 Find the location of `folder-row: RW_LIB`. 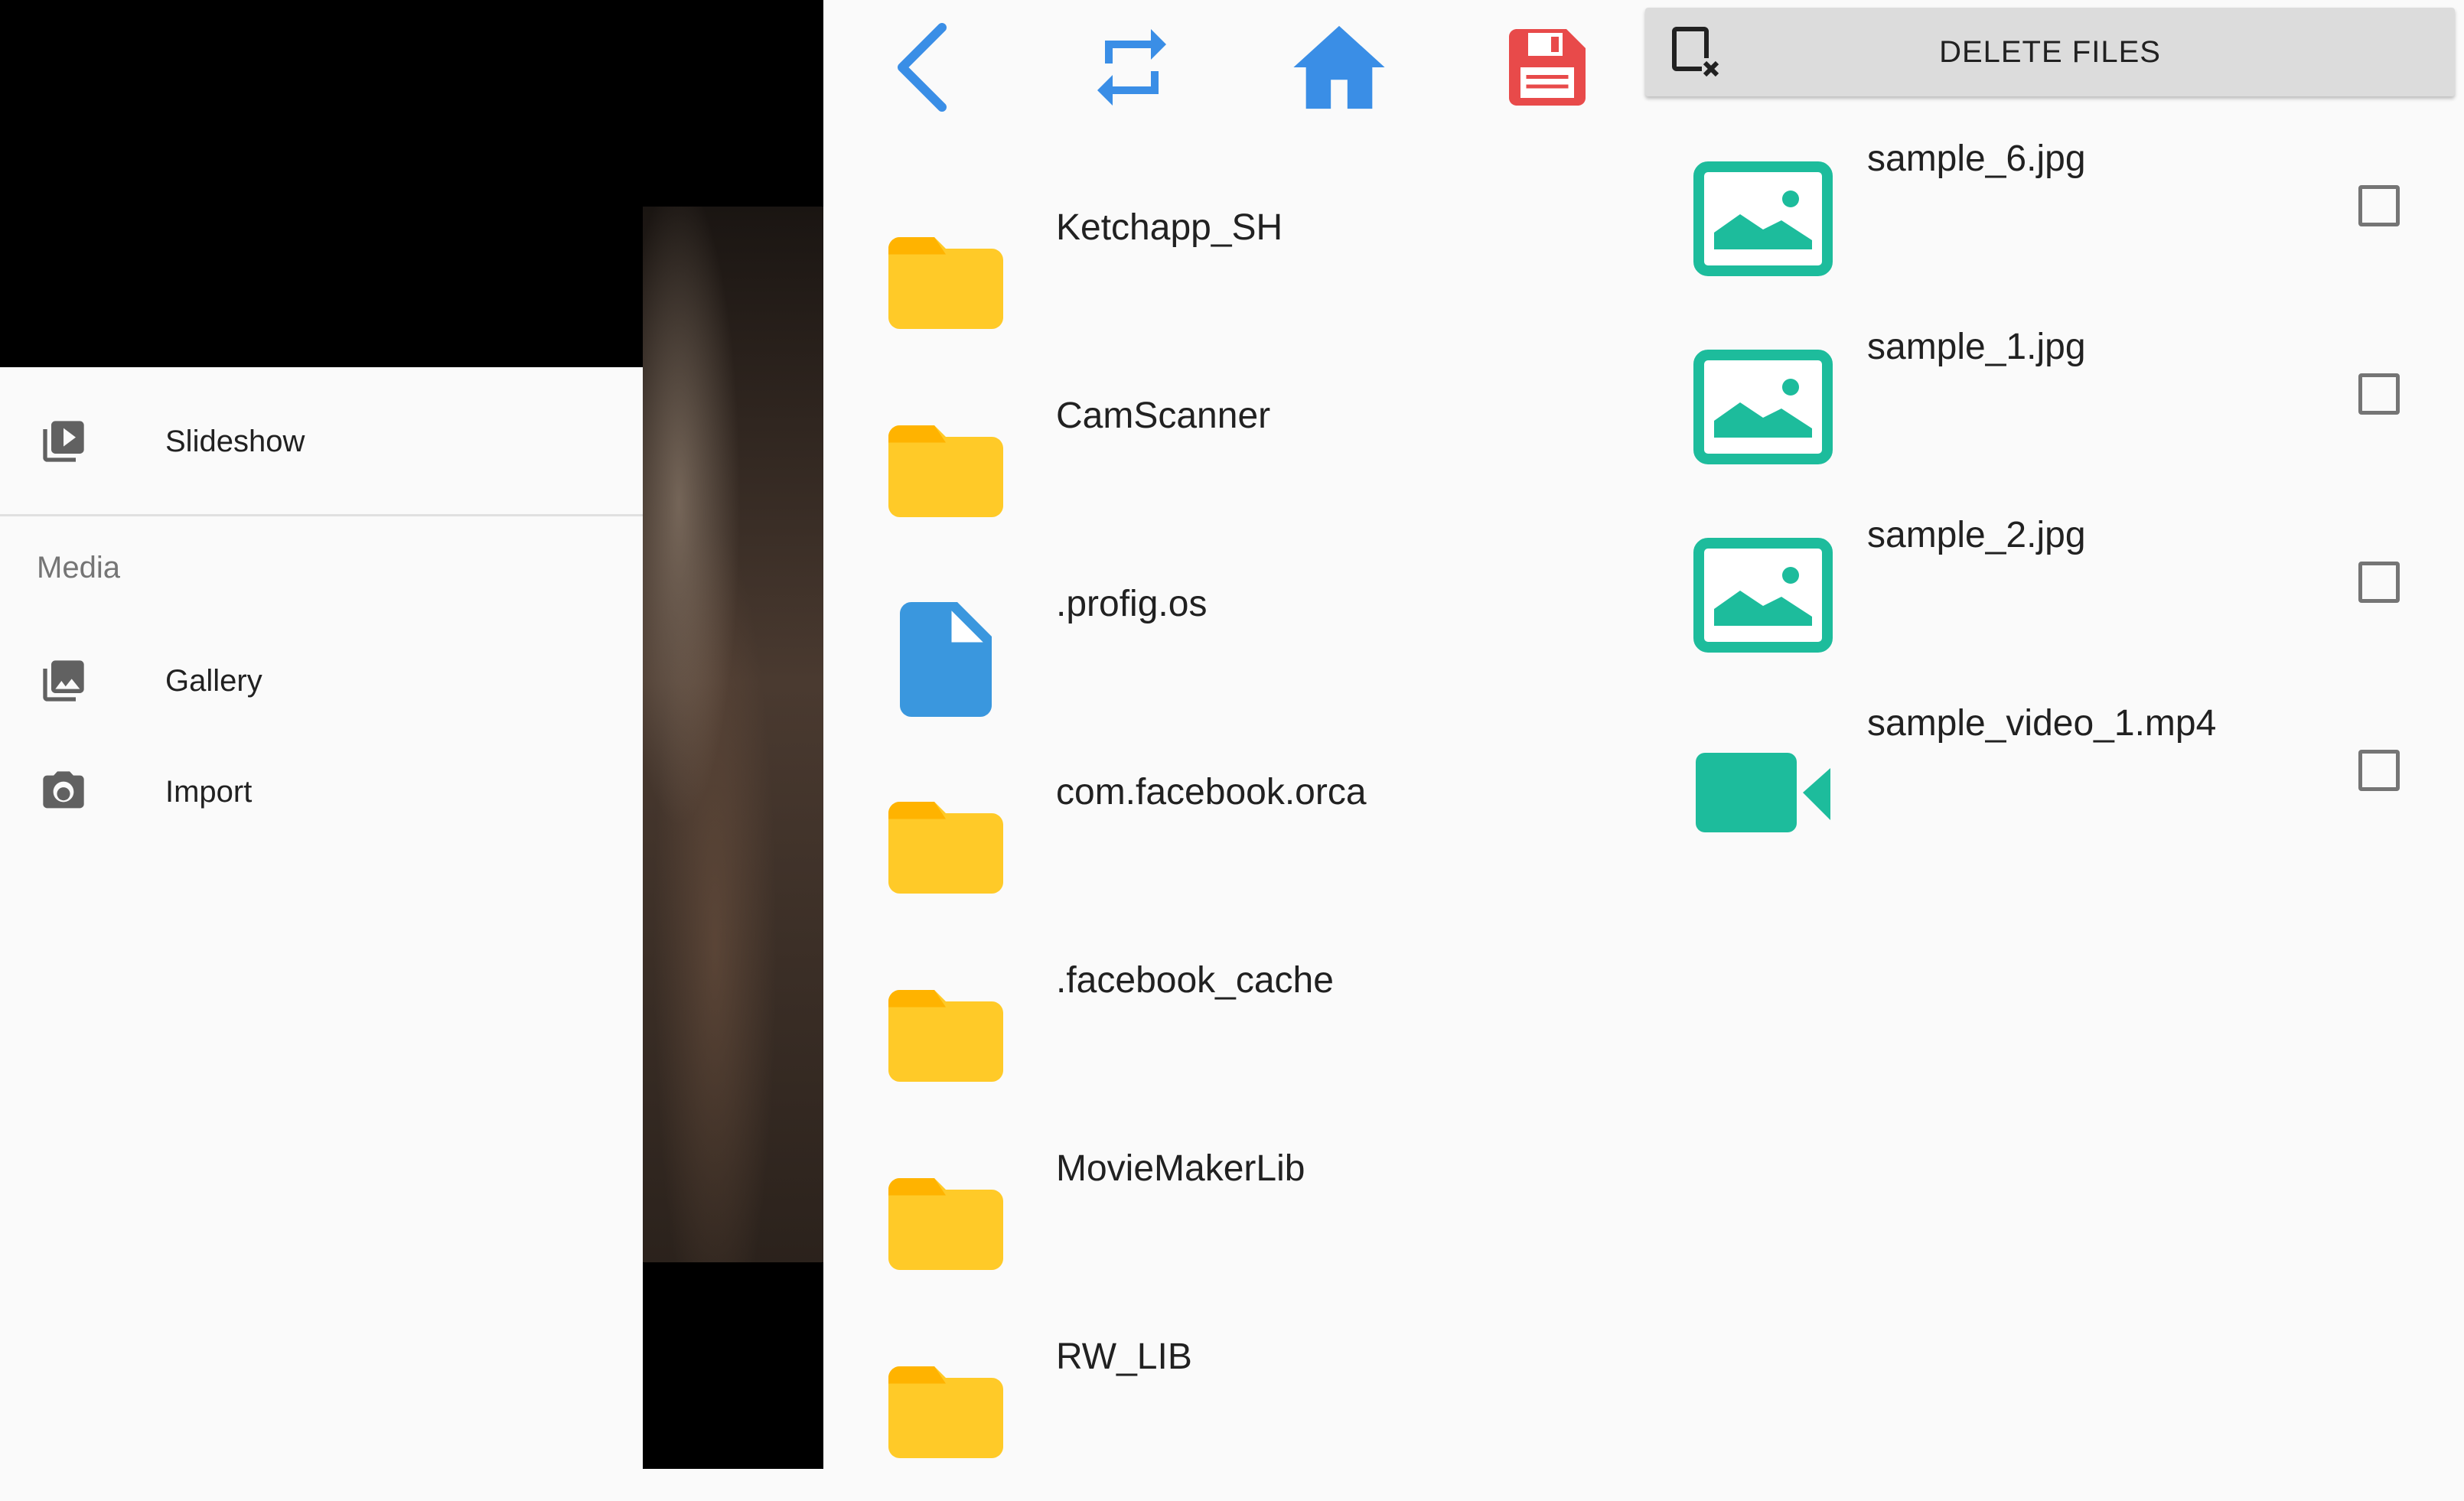

folder-row: RW_LIB is located at coordinates (1230, 1407).